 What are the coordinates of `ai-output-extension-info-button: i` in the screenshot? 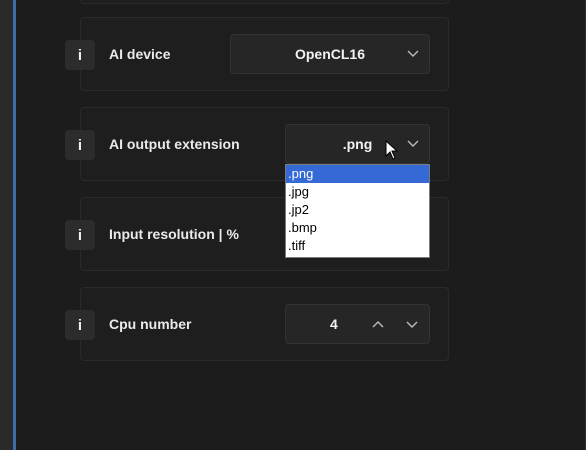 It's located at (80, 145).